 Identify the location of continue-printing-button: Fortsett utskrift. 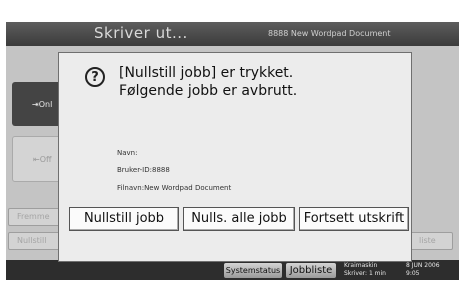
(354, 219).